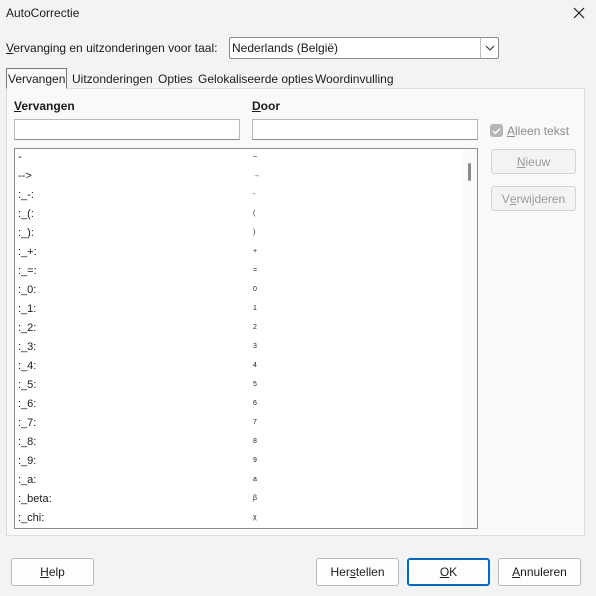 This screenshot has height=596, width=596. What do you see at coordinates (255, 441) in the screenshot?
I see `list-item-to: 8` at bounding box center [255, 441].